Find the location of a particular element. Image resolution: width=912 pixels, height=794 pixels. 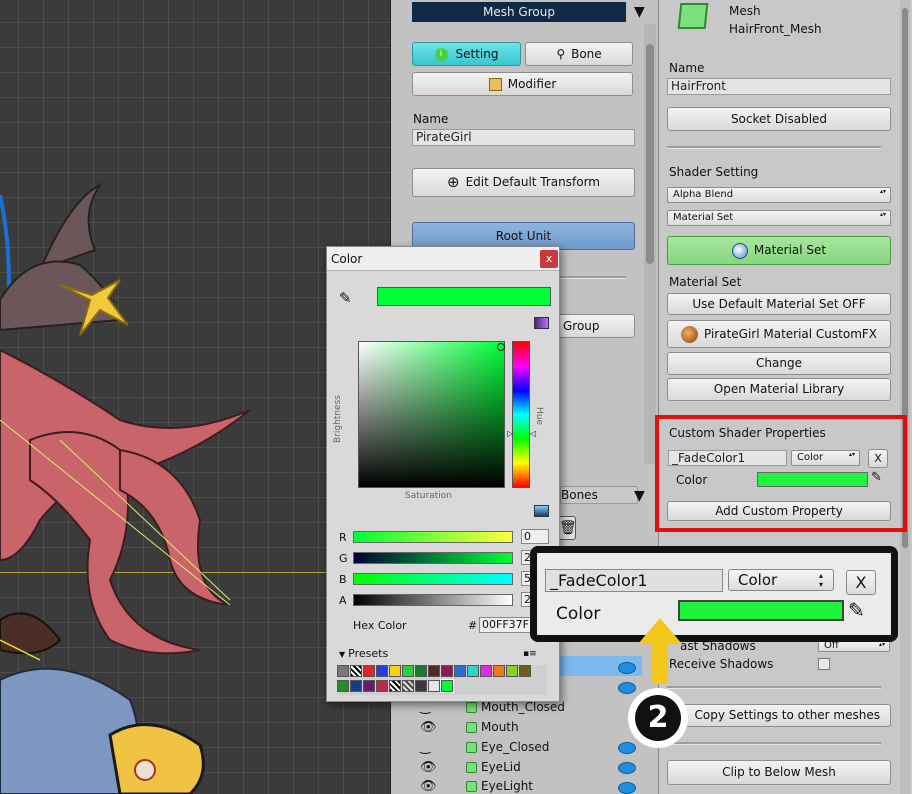

r-slider is located at coordinates (433, 537).